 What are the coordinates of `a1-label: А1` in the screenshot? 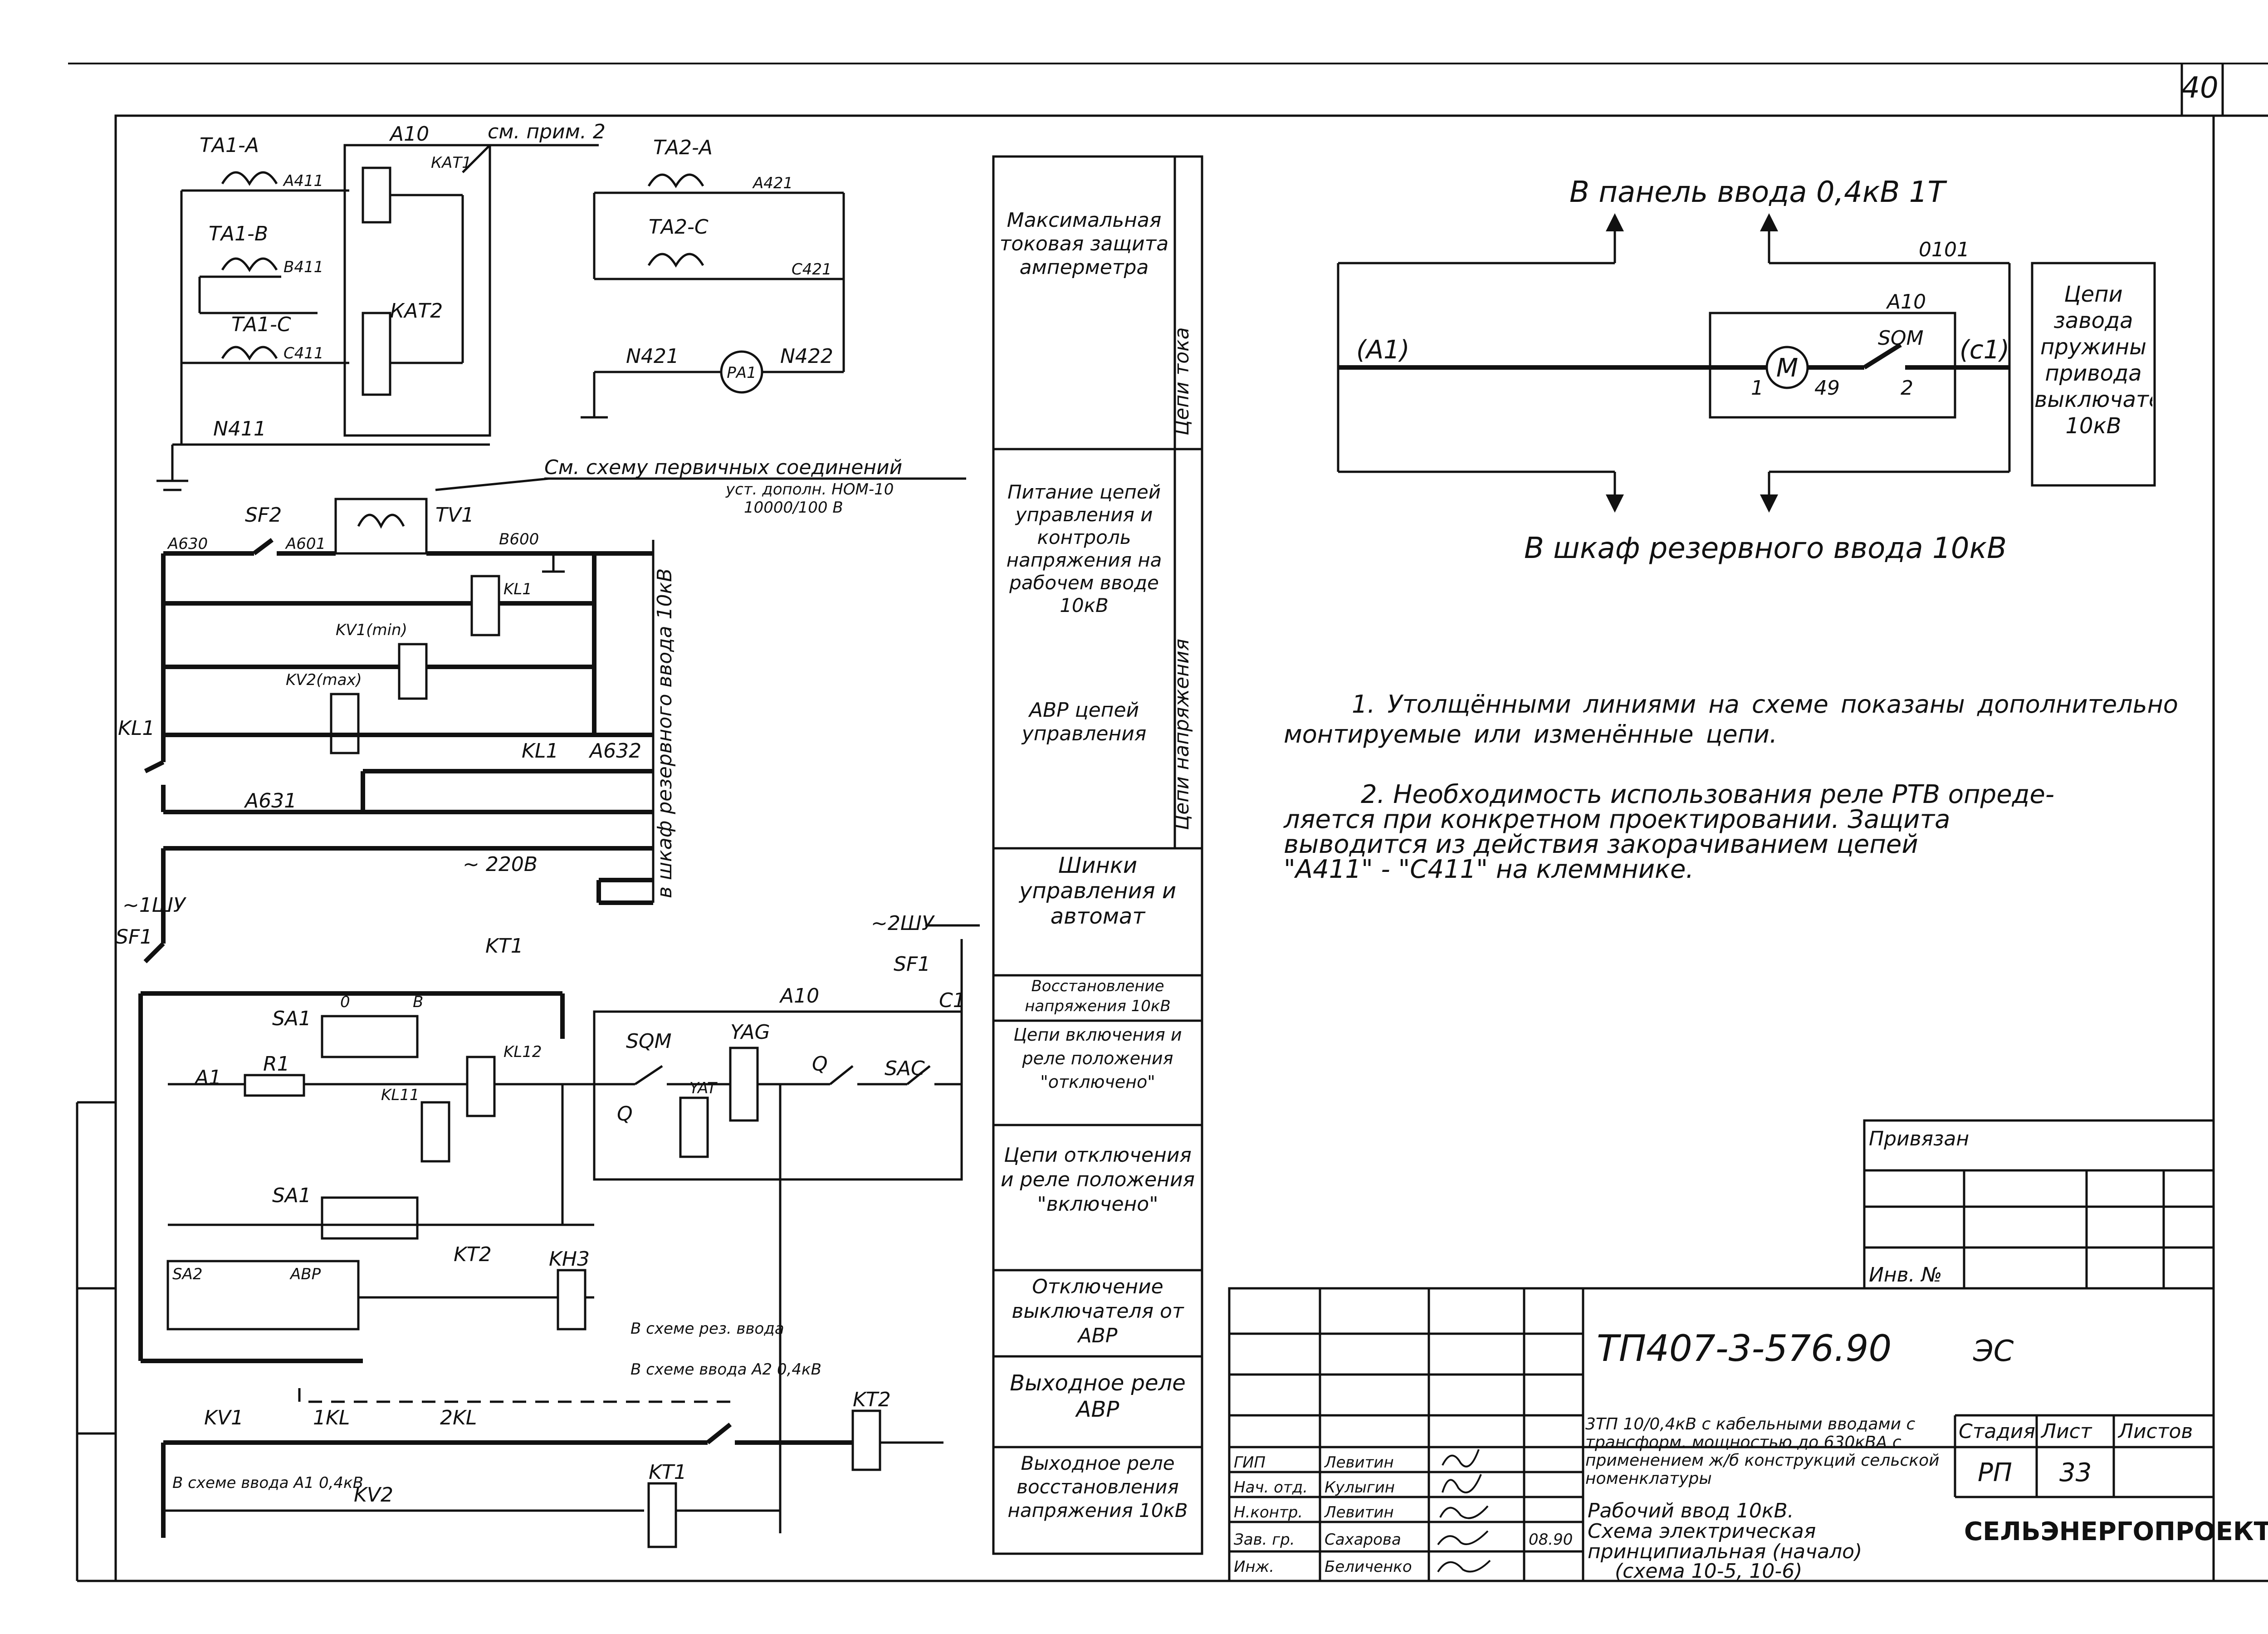 It's located at (208, 1077).